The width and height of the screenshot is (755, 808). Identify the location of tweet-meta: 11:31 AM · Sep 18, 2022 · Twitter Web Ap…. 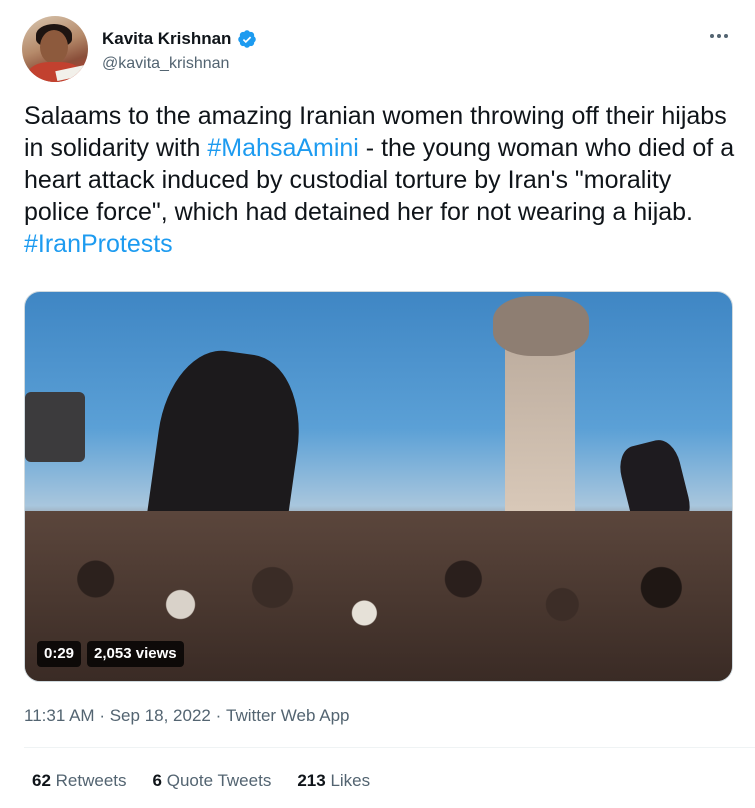
(186, 716).